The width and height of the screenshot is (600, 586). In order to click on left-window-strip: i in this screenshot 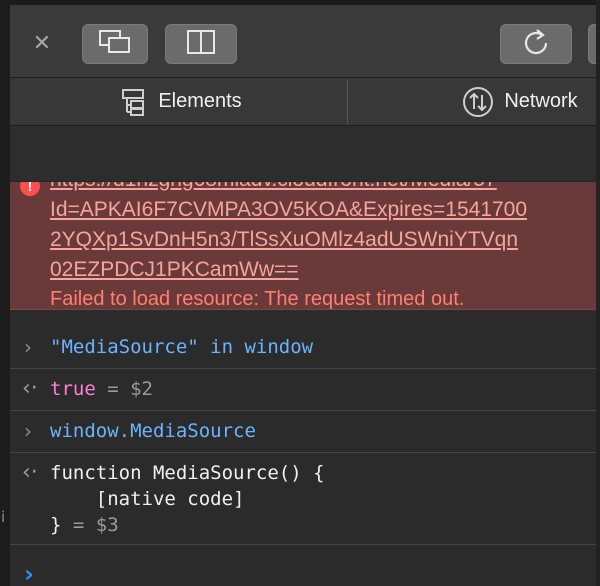, I will do `click(5, 293)`.